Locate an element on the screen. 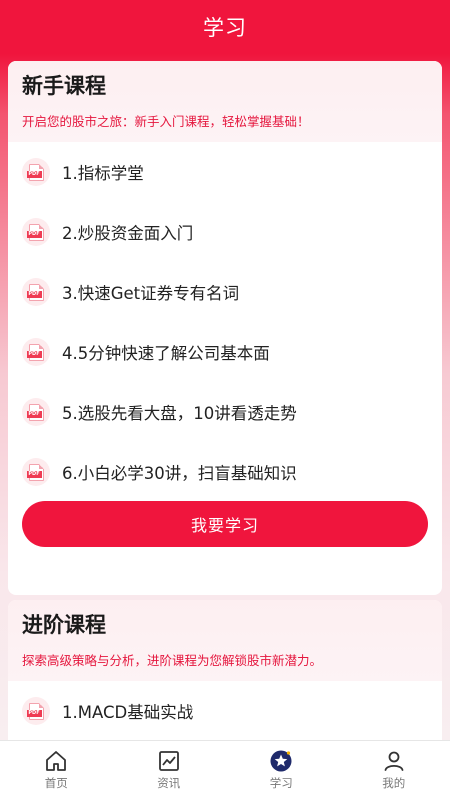  course-item: PDF 6.小白必学30讲，扫盲基础知识 is located at coordinates (225, 472).